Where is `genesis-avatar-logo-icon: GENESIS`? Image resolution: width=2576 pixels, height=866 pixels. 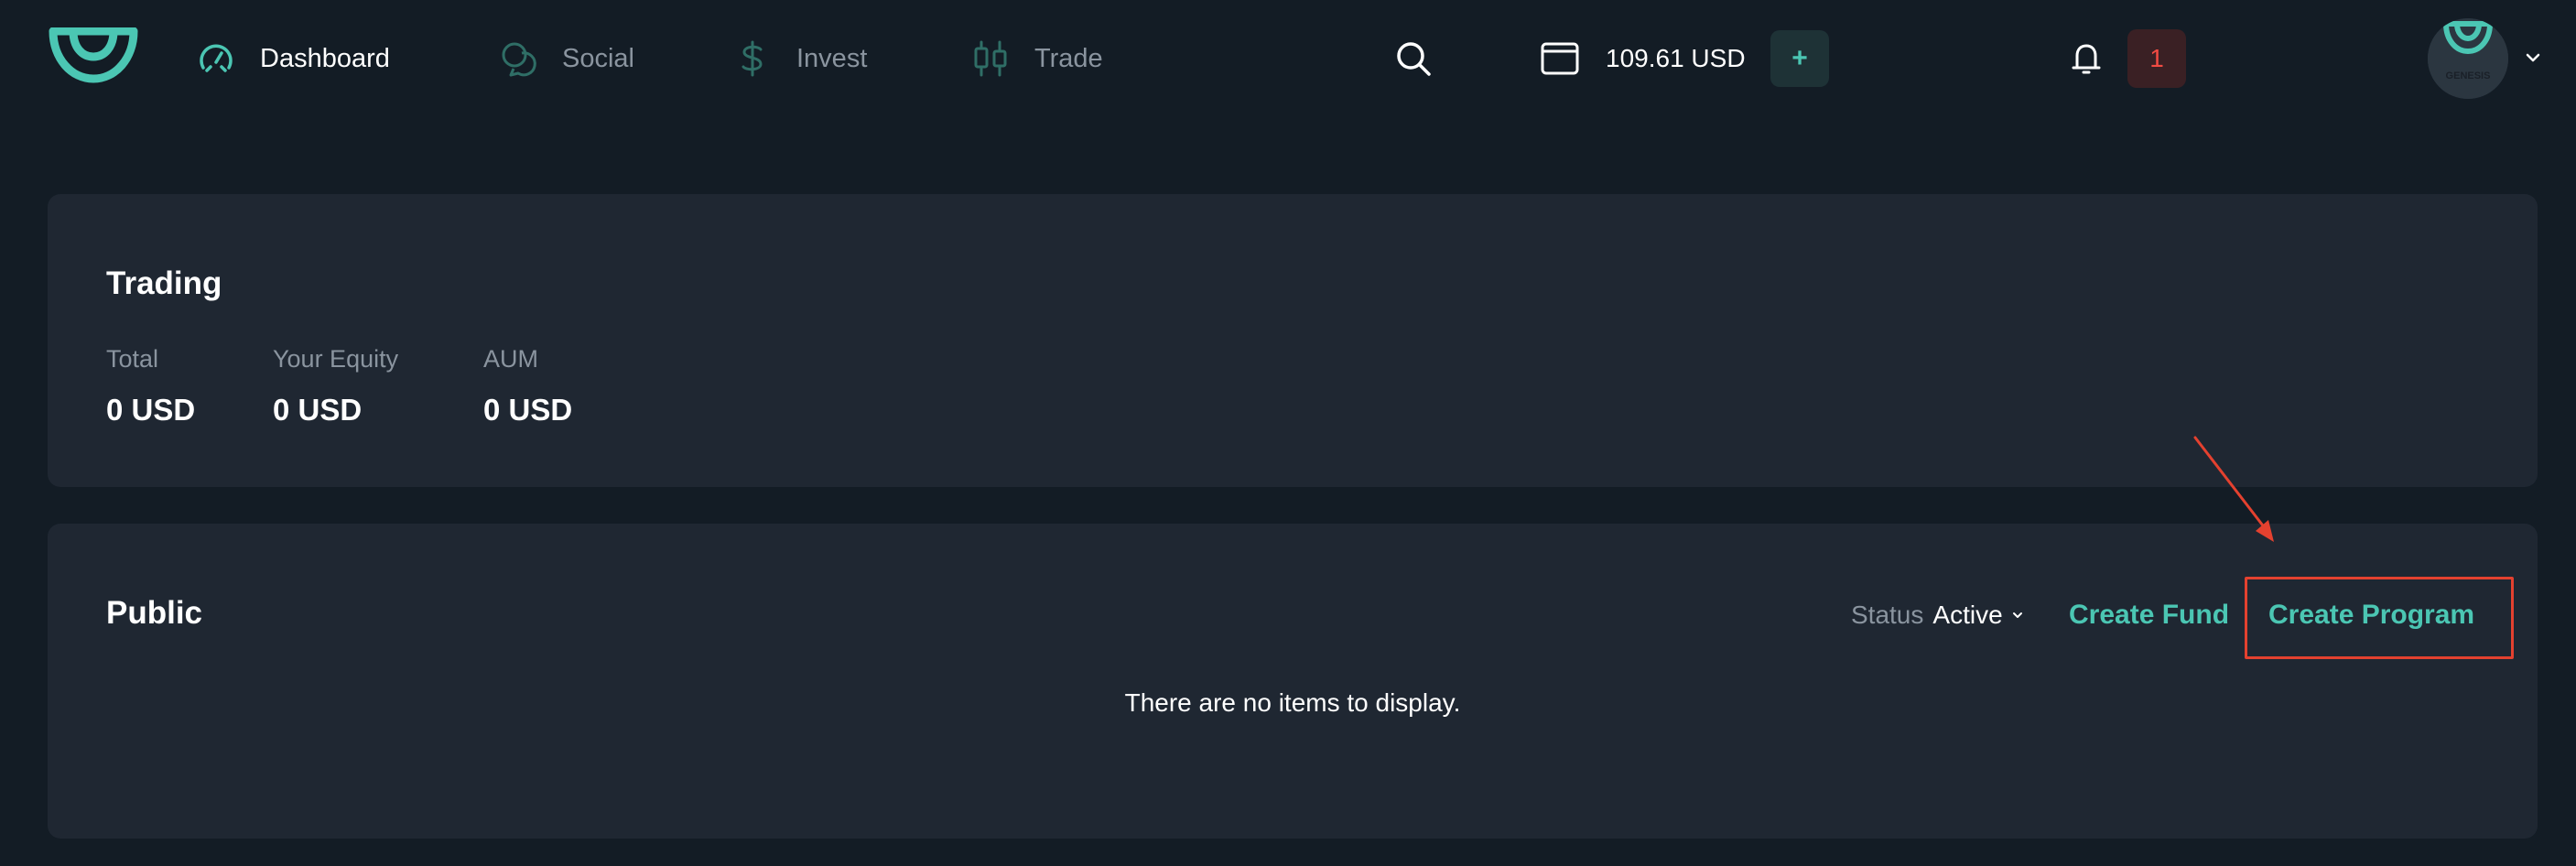
genesis-avatar-logo-icon: GENESIS is located at coordinates (2468, 59).